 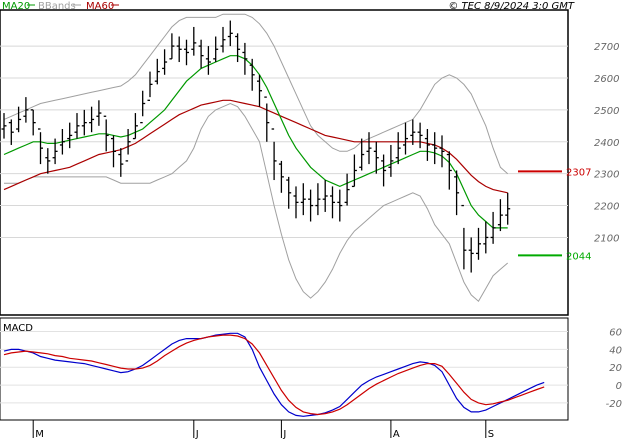 I want to click on x-tick-label: M, so click(x=39, y=434).